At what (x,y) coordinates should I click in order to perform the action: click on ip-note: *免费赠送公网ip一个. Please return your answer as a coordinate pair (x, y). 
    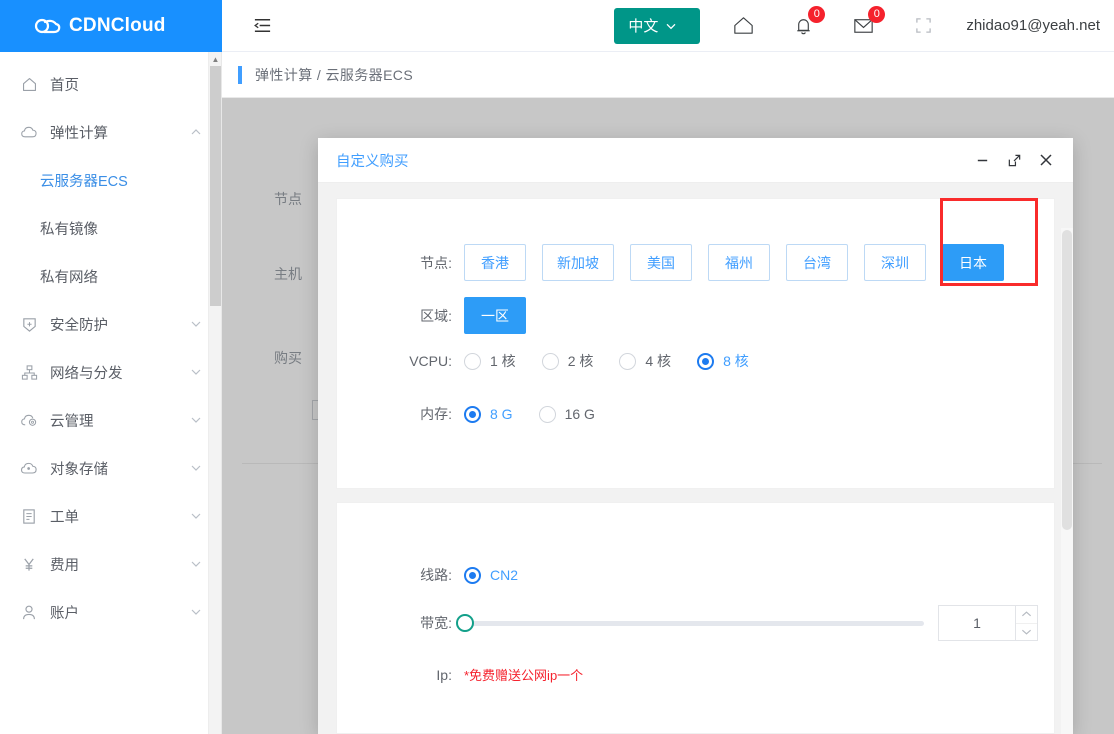
    Looking at the image, I should click on (524, 675).